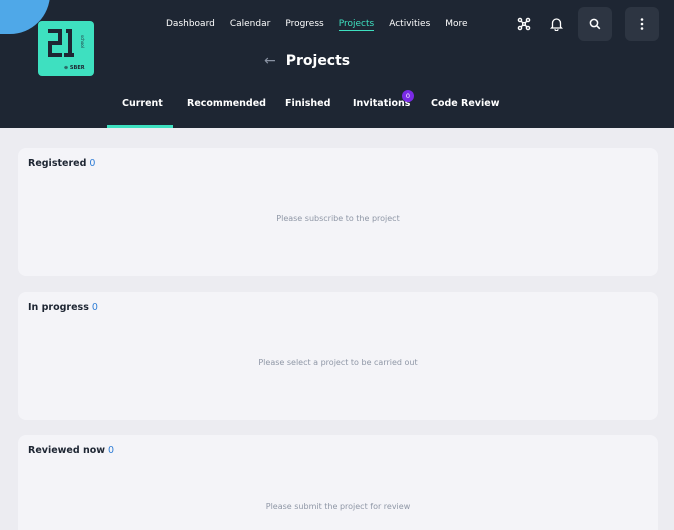  I want to click on section-title: In progress, so click(58, 307).